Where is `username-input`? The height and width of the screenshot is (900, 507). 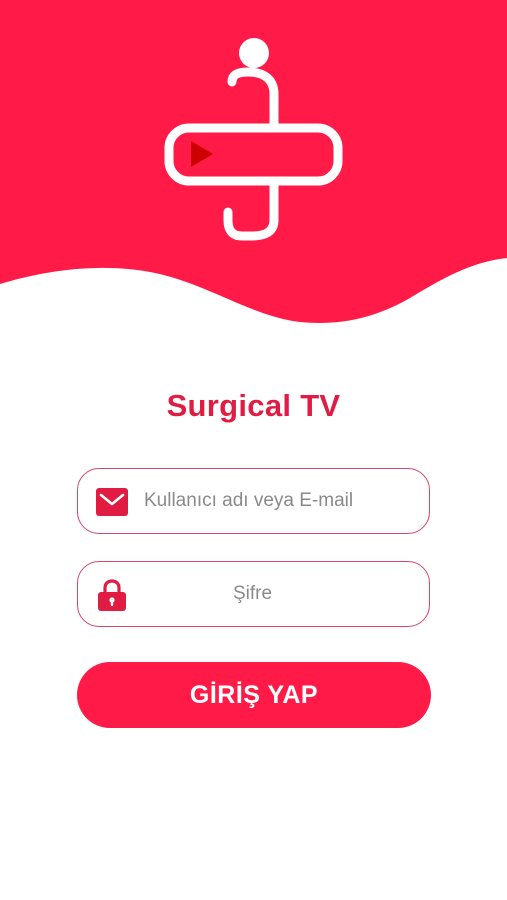
username-input is located at coordinates (282, 501).